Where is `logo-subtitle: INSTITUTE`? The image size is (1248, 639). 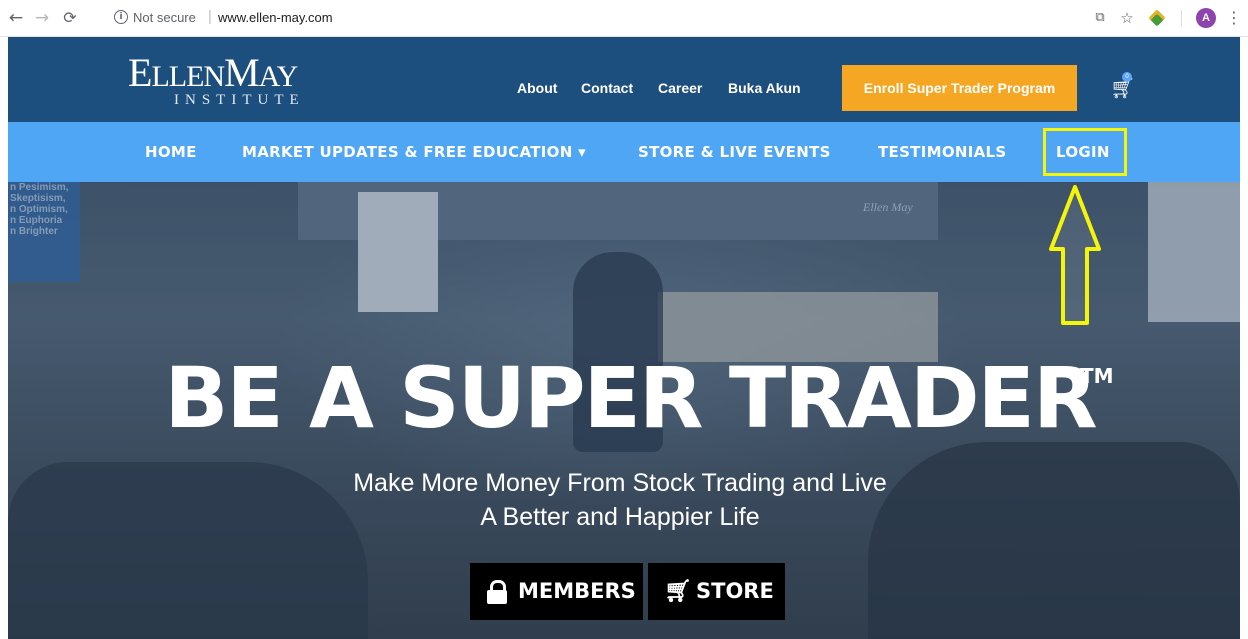 logo-subtitle: INSTITUTE is located at coordinates (239, 100).